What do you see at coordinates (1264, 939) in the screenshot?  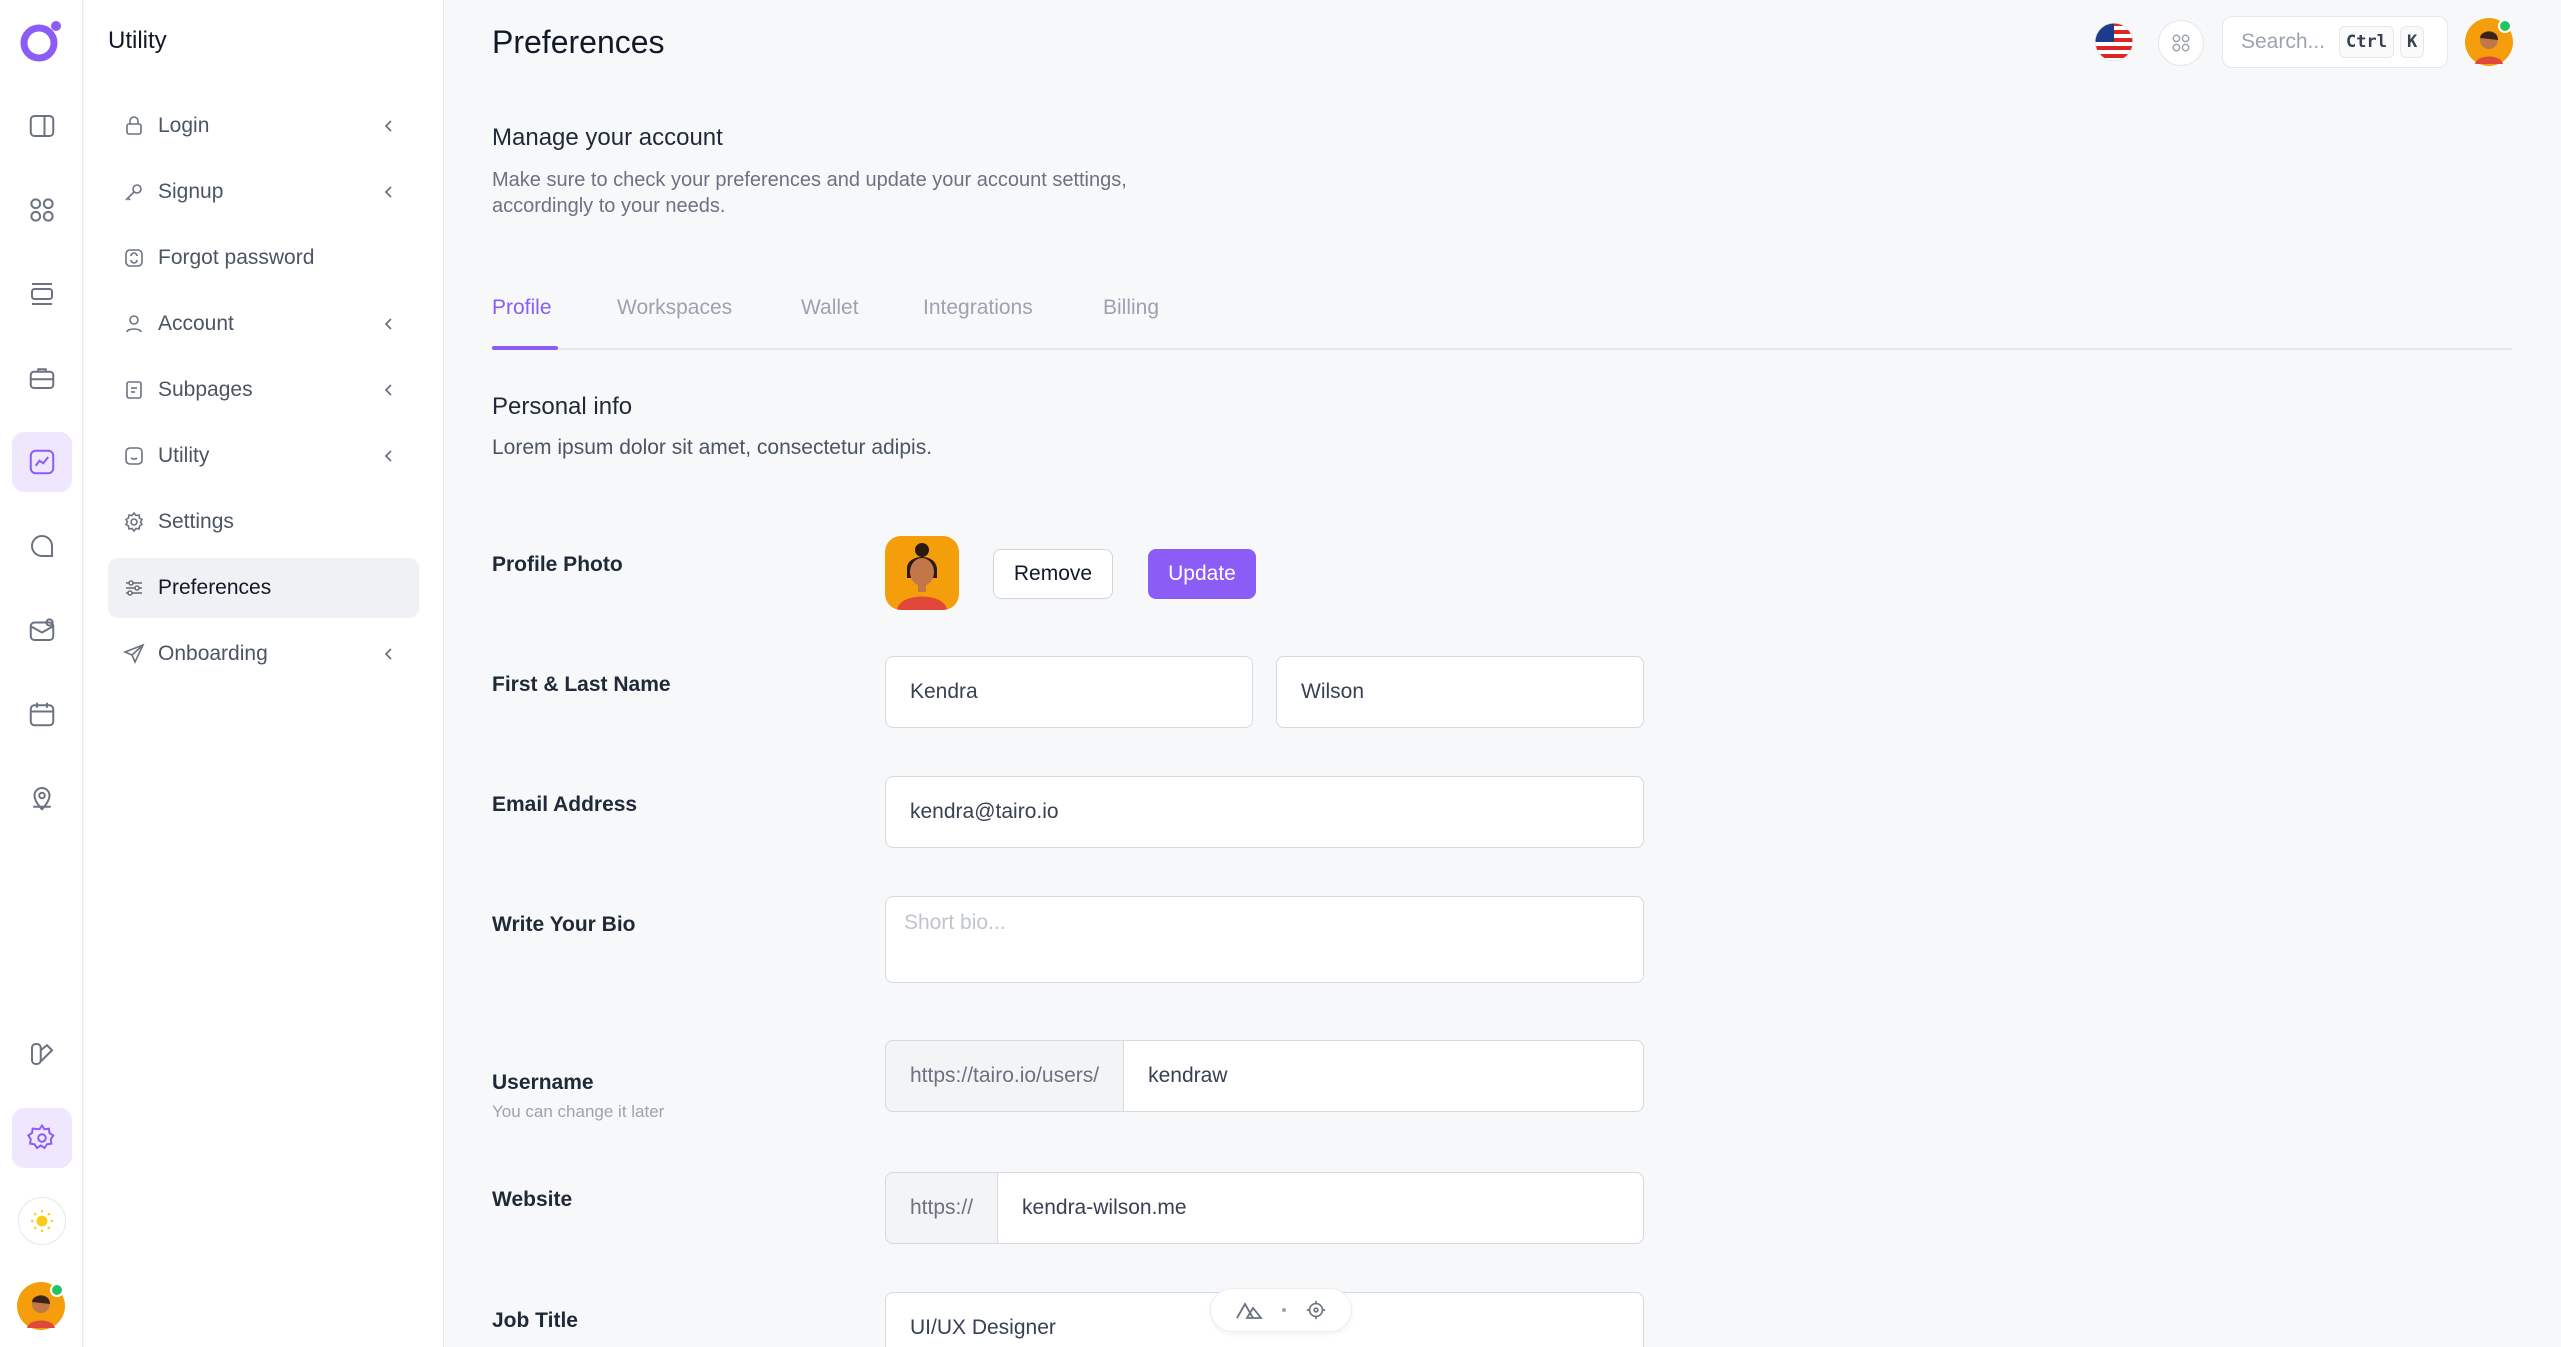 I see `bio-textarea` at bounding box center [1264, 939].